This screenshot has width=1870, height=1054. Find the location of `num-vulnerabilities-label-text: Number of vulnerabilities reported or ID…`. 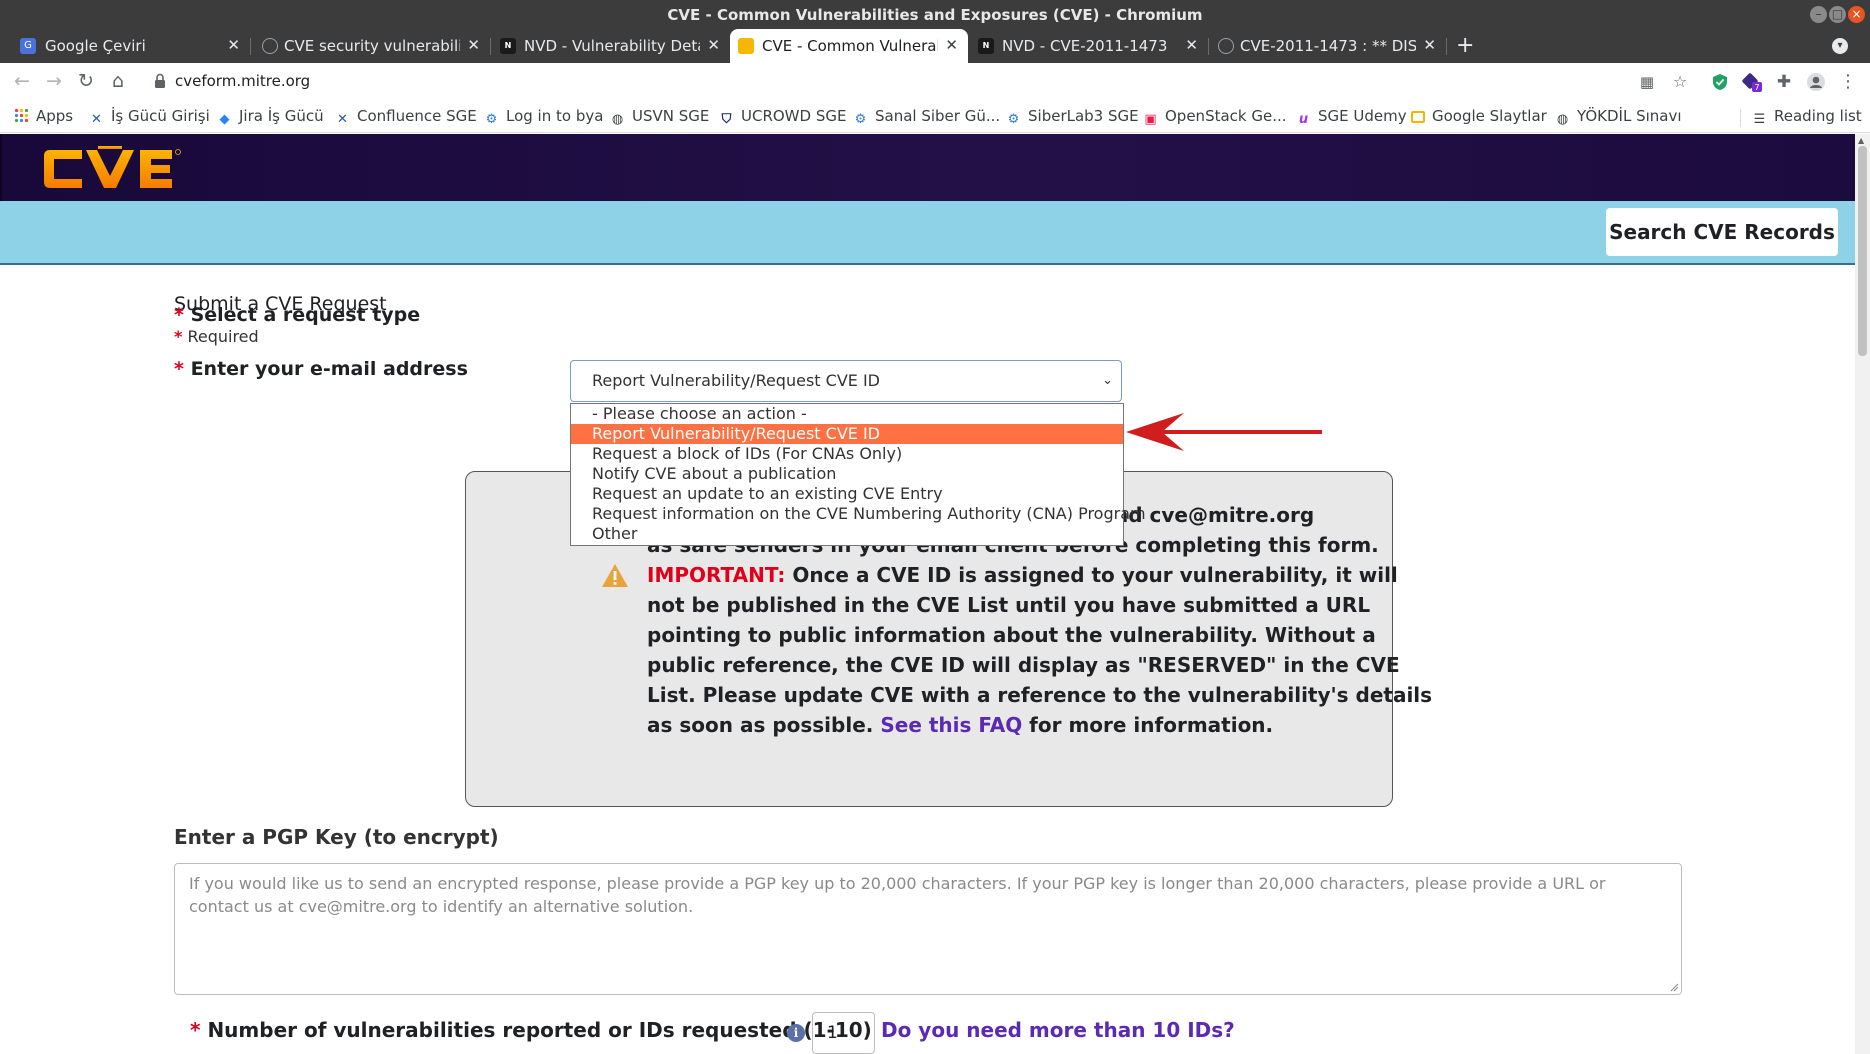

num-vulnerabilities-label-text: Number of vulnerabilities reported or ID… is located at coordinates (539, 1030).